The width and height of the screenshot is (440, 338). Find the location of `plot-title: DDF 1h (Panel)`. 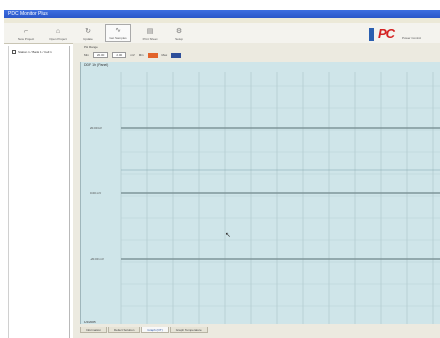

plot-title: DDF 1h (Panel) is located at coordinates (96, 65).